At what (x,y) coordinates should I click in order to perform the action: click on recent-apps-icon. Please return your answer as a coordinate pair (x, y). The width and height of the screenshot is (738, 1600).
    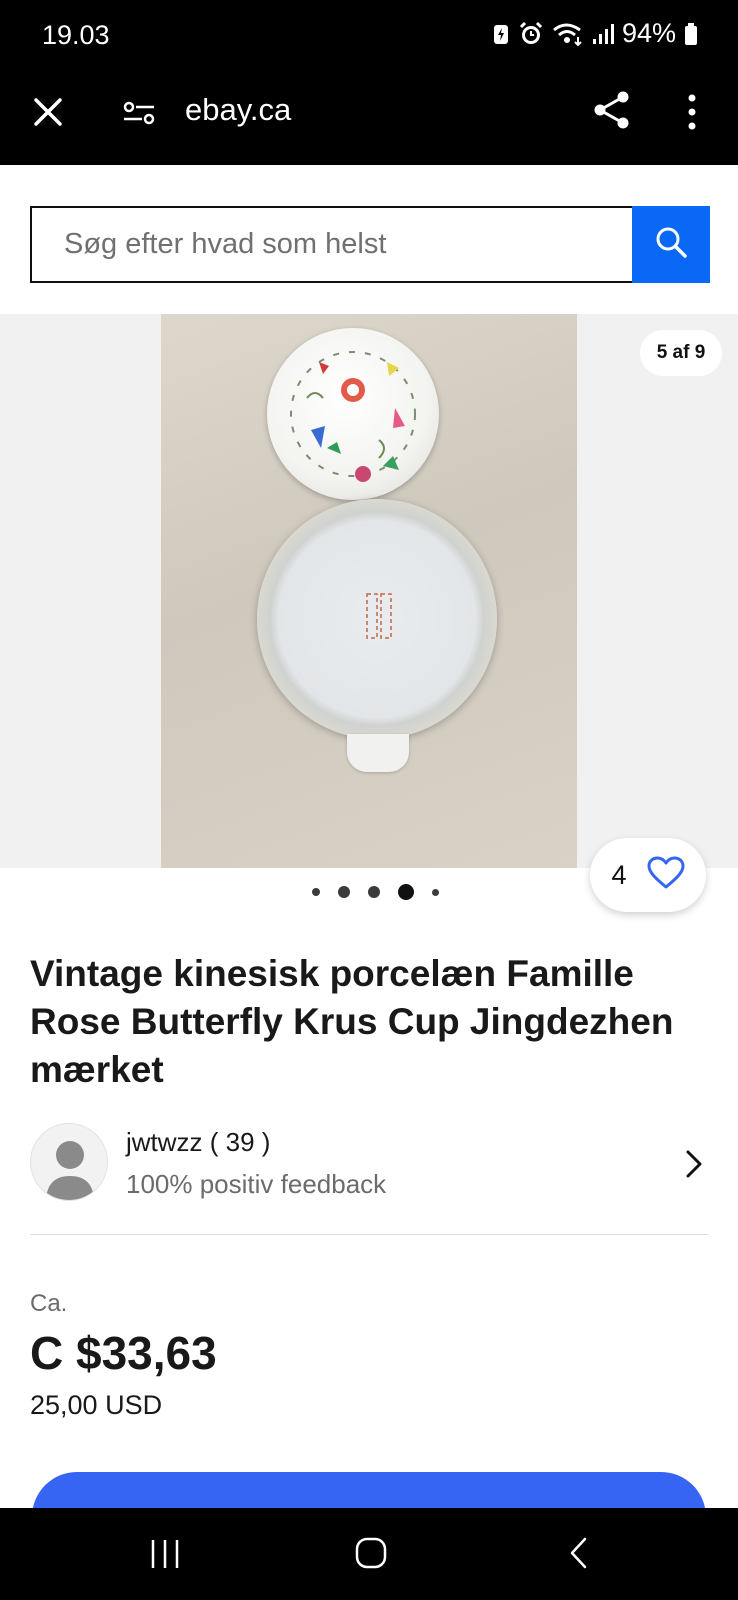
    Looking at the image, I should click on (165, 1554).